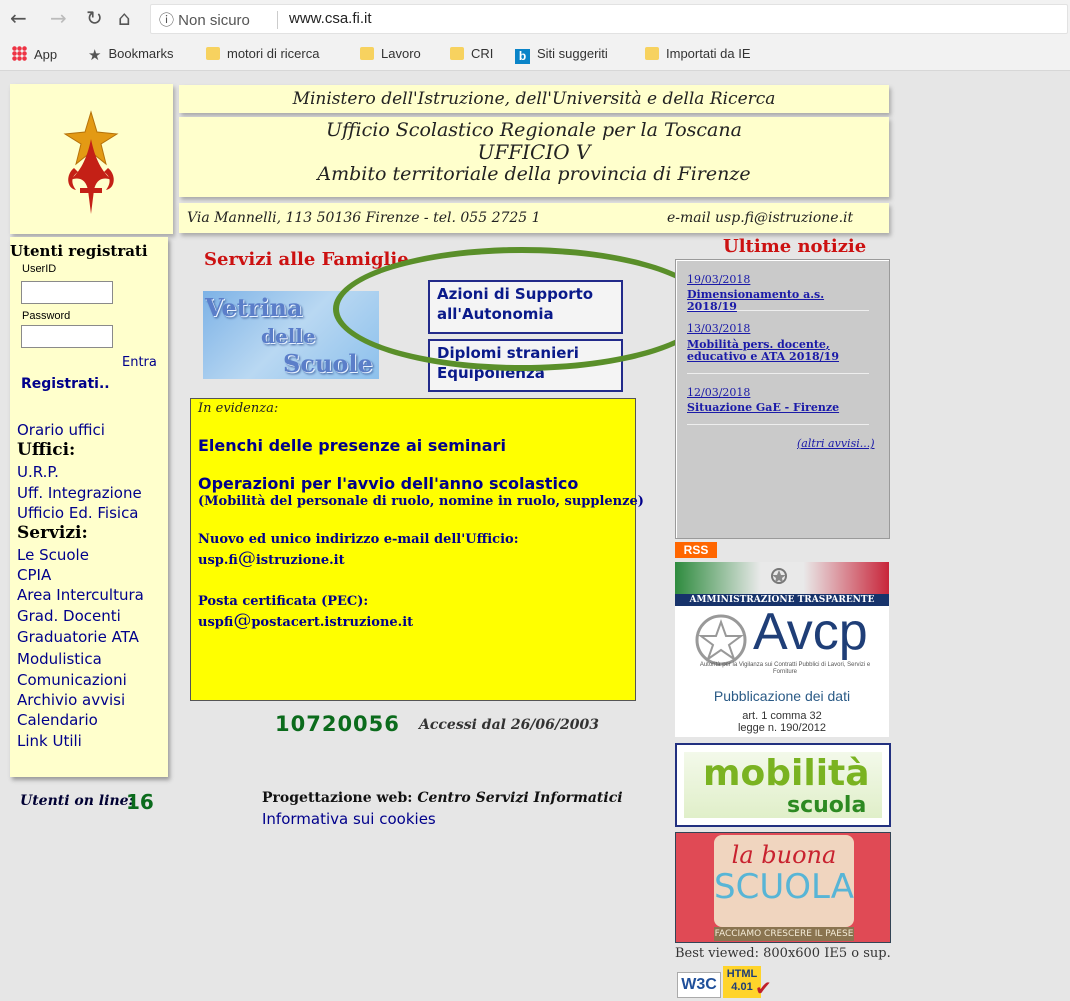 Image resolution: width=1070 pixels, height=1001 pixels. Describe the element at coordinates (522, 56) in the screenshot. I see `bing-icon: b` at that location.